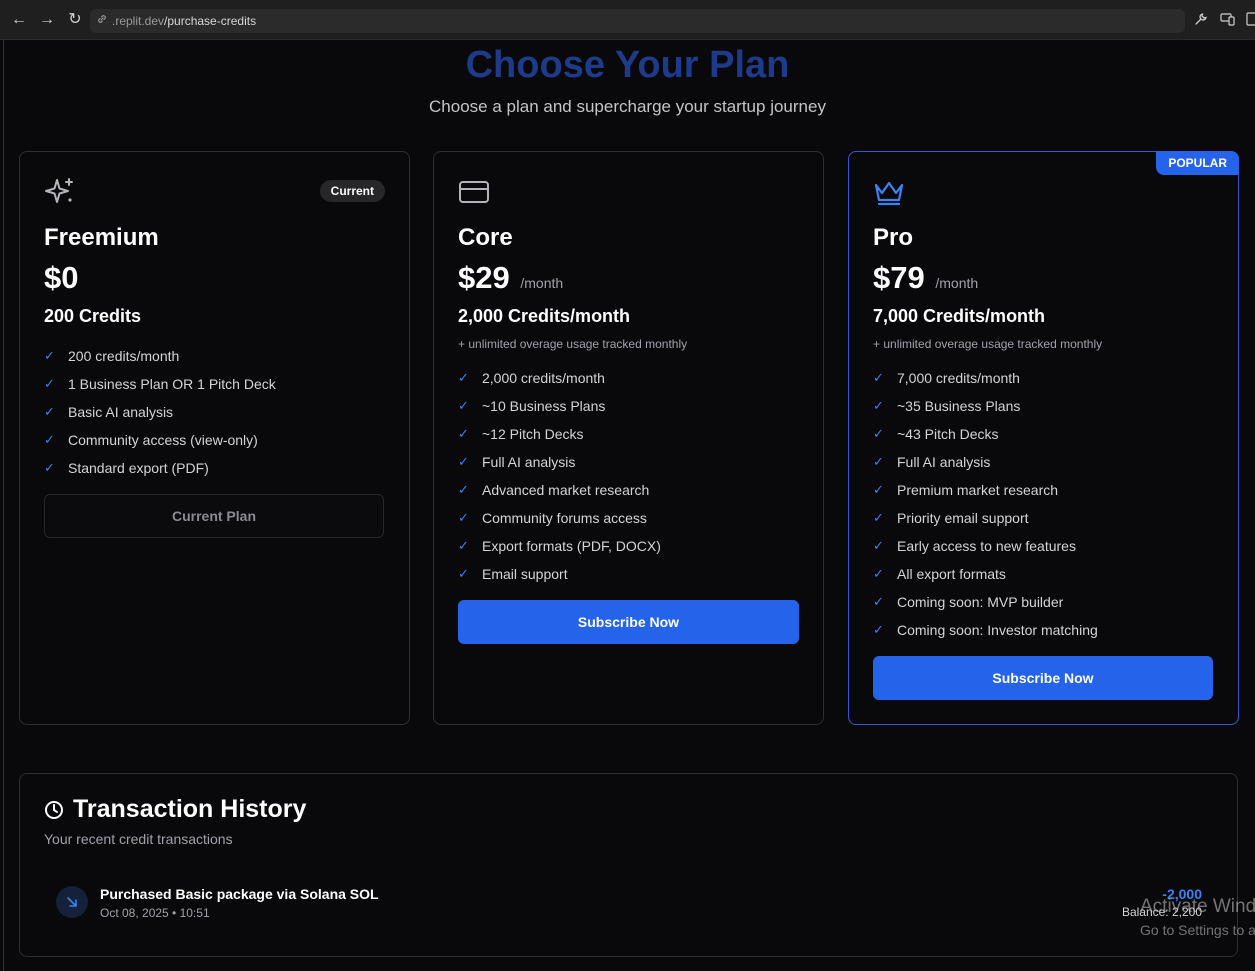  I want to click on feature-item: ✓ Export formats (PDF, DOCX), so click(559, 546).